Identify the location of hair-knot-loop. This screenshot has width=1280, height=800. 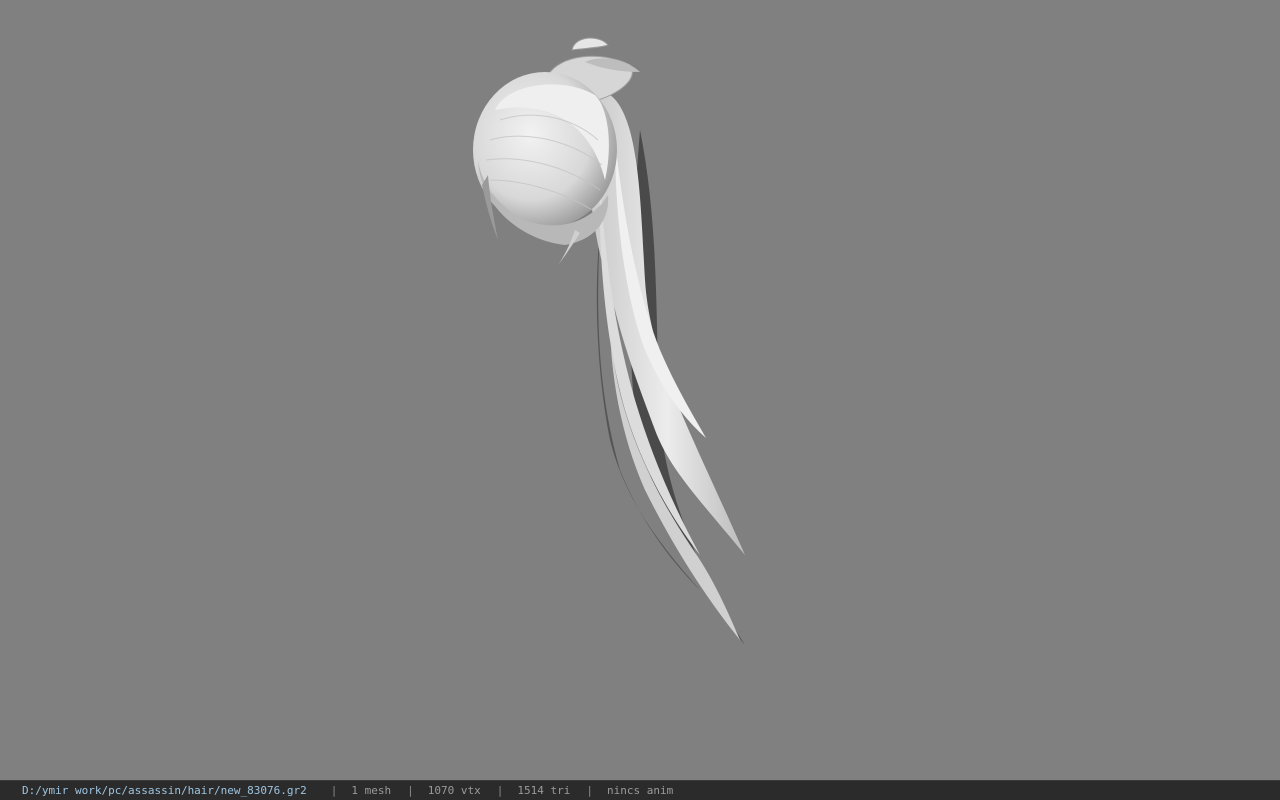
(590, 44).